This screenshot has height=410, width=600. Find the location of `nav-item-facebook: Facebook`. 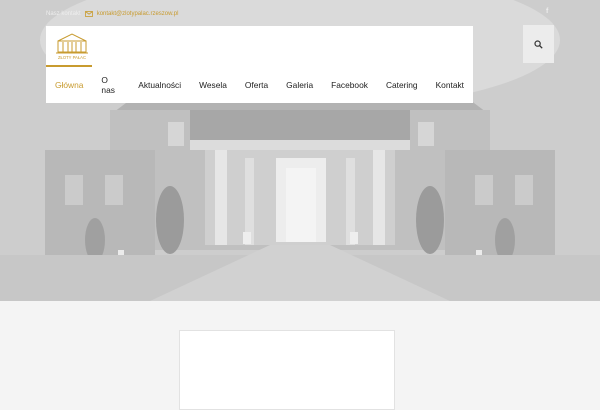

nav-item-facebook: Facebook is located at coordinates (349, 84).